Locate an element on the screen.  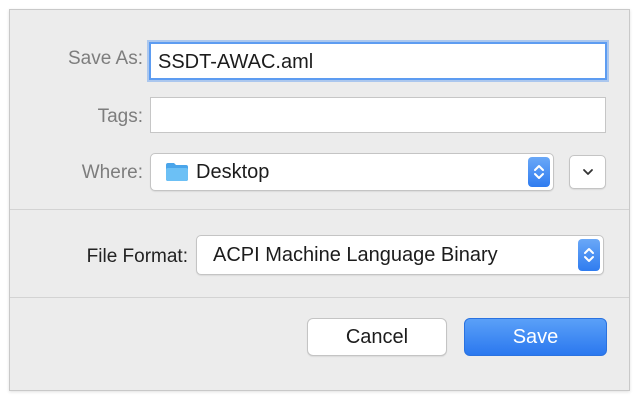
where-value: Desktop is located at coordinates (233, 172).